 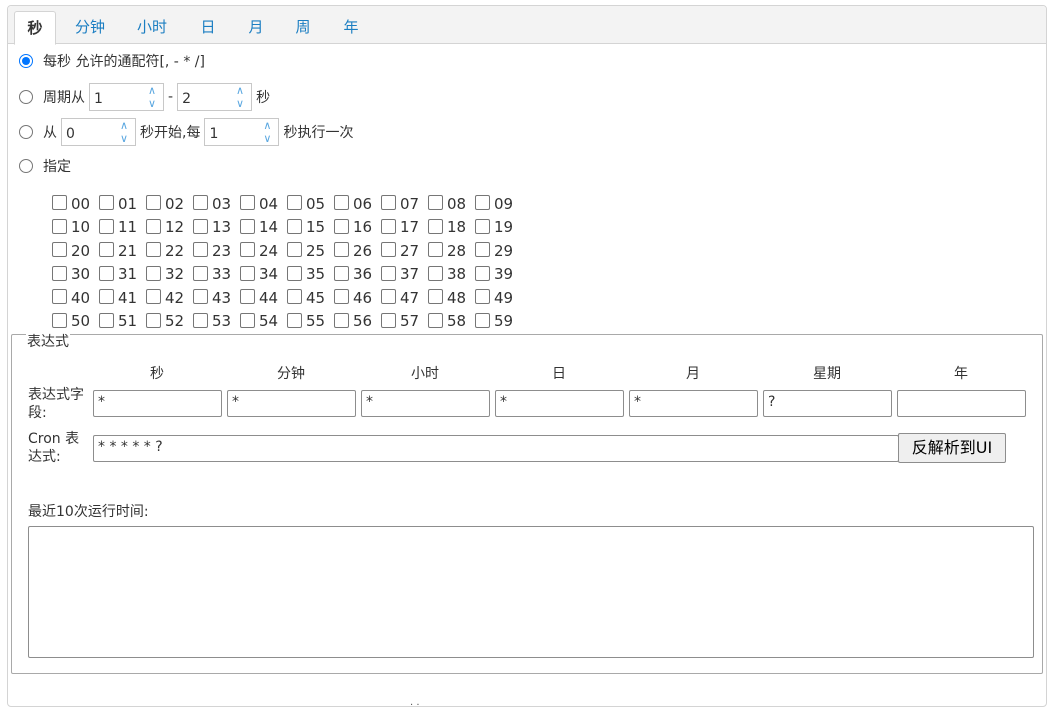 What do you see at coordinates (425, 403) in the screenshot?
I see `field-hour: *` at bounding box center [425, 403].